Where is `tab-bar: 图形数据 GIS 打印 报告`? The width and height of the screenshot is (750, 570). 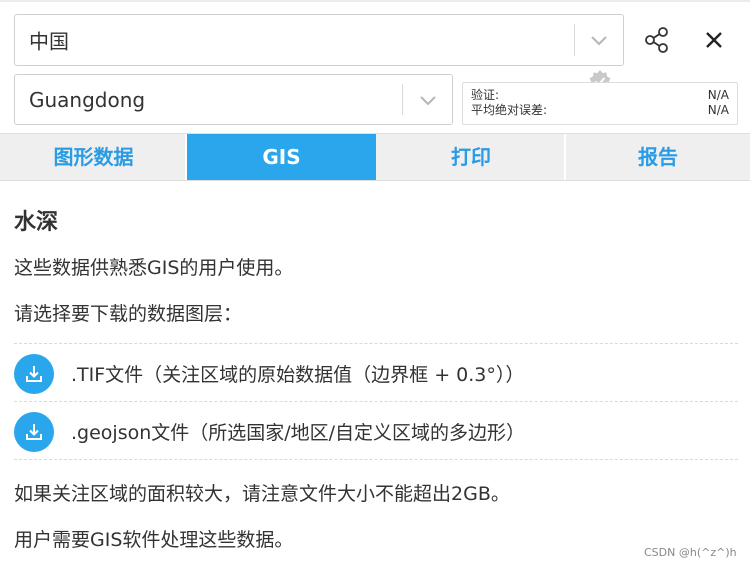
tab-bar: 图形数据 GIS 打印 报告 is located at coordinates (375, 157).